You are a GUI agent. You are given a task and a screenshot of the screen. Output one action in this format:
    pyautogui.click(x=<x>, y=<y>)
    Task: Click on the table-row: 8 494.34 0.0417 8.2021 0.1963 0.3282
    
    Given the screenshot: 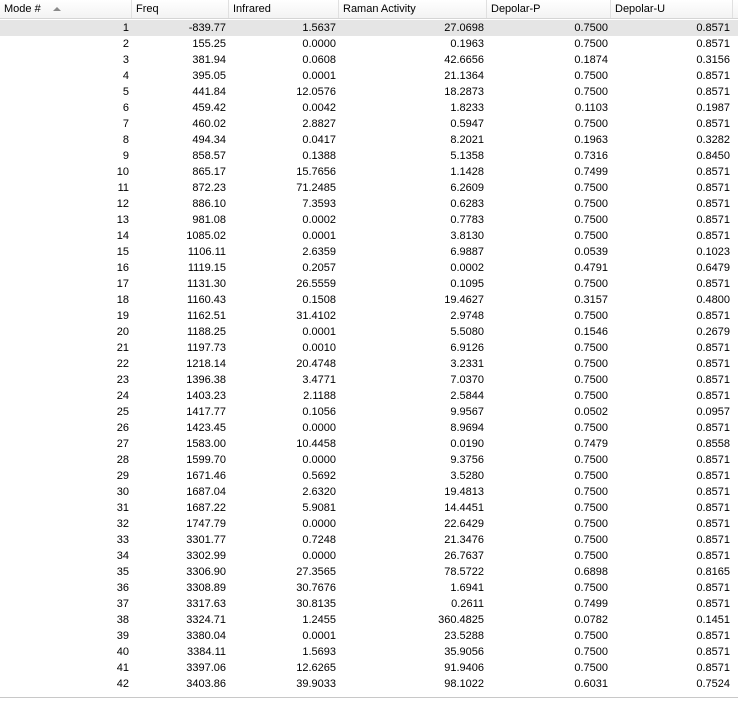 What is the action you would take?
    pyautogui.click(x=369, y=140)
    